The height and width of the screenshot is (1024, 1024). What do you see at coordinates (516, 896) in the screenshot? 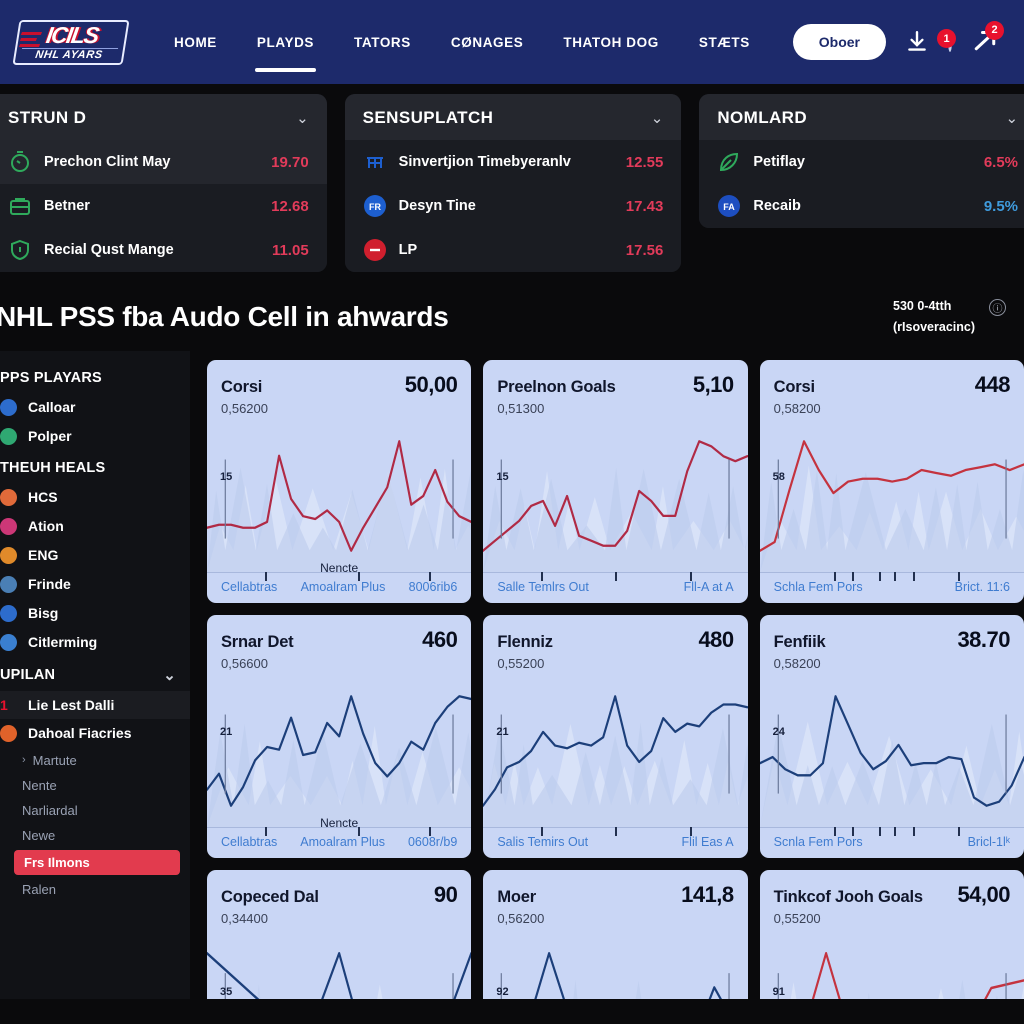
I see `card-title: Moer` at bounding box center [516, 896].